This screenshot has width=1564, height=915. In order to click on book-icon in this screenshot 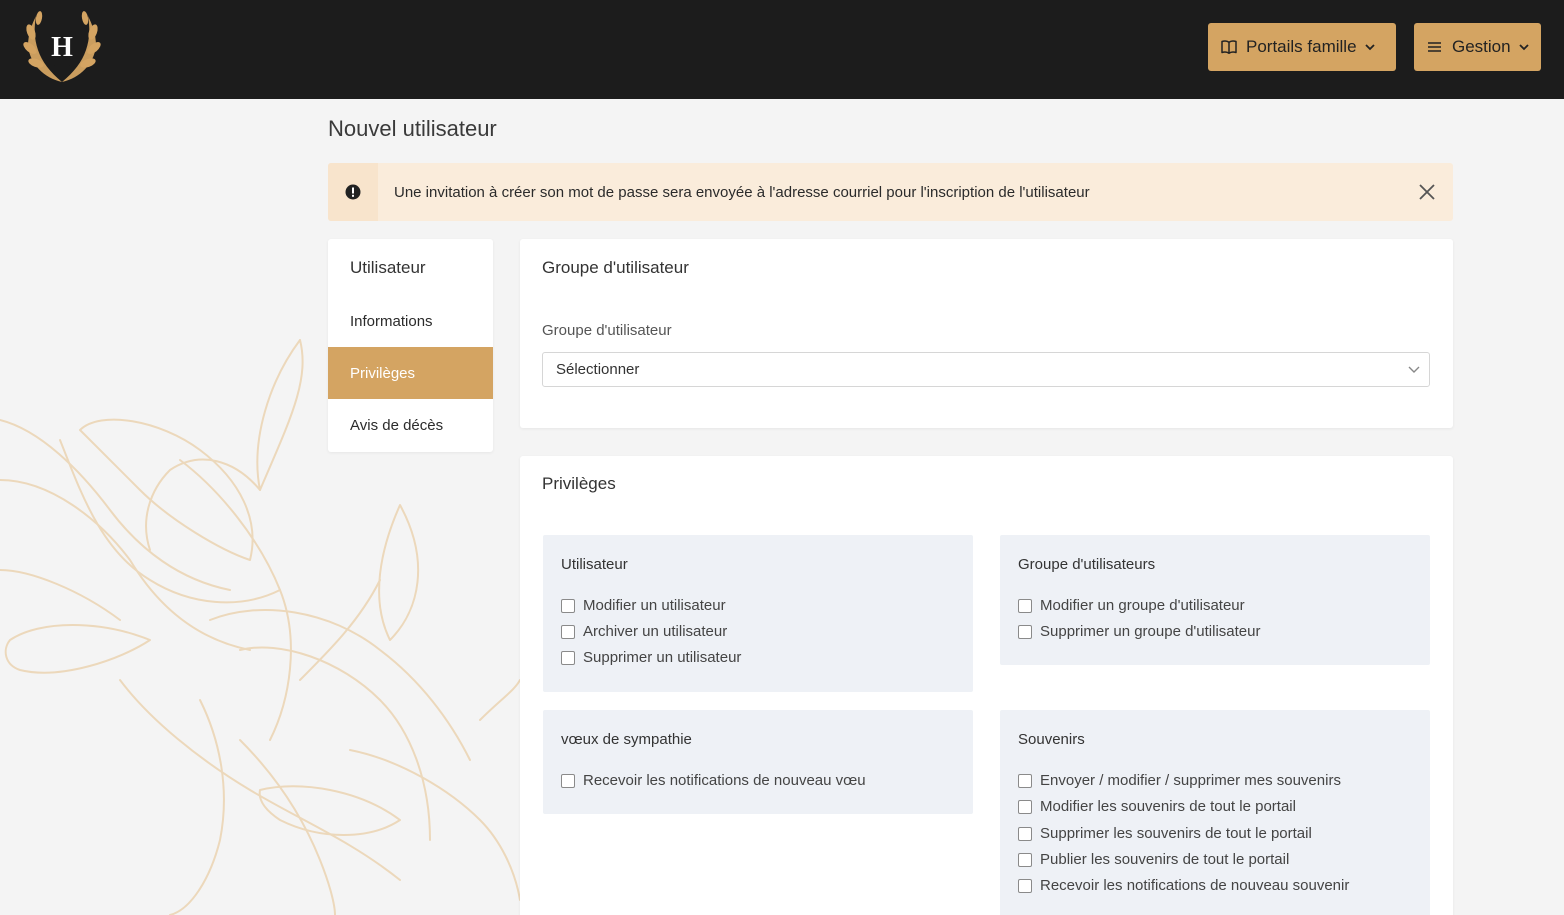, I will do `click(1229, 47)`.